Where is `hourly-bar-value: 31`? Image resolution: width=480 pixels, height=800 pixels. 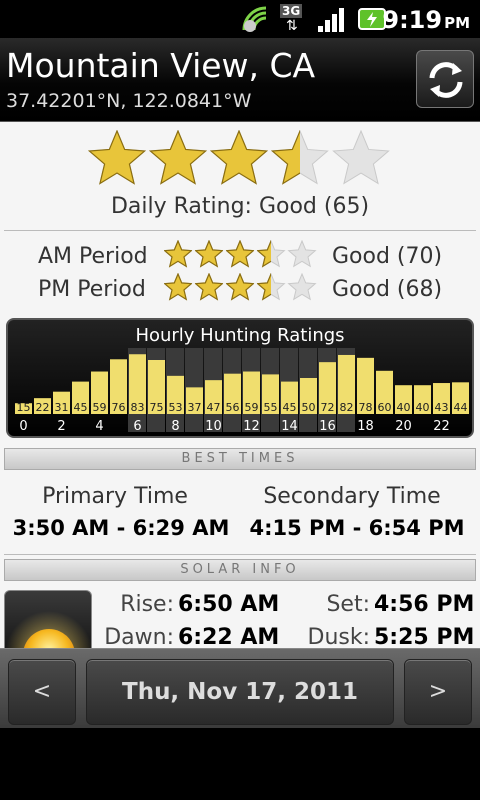
hourly-bar-value: 31 is located at coordinates (62, 407).